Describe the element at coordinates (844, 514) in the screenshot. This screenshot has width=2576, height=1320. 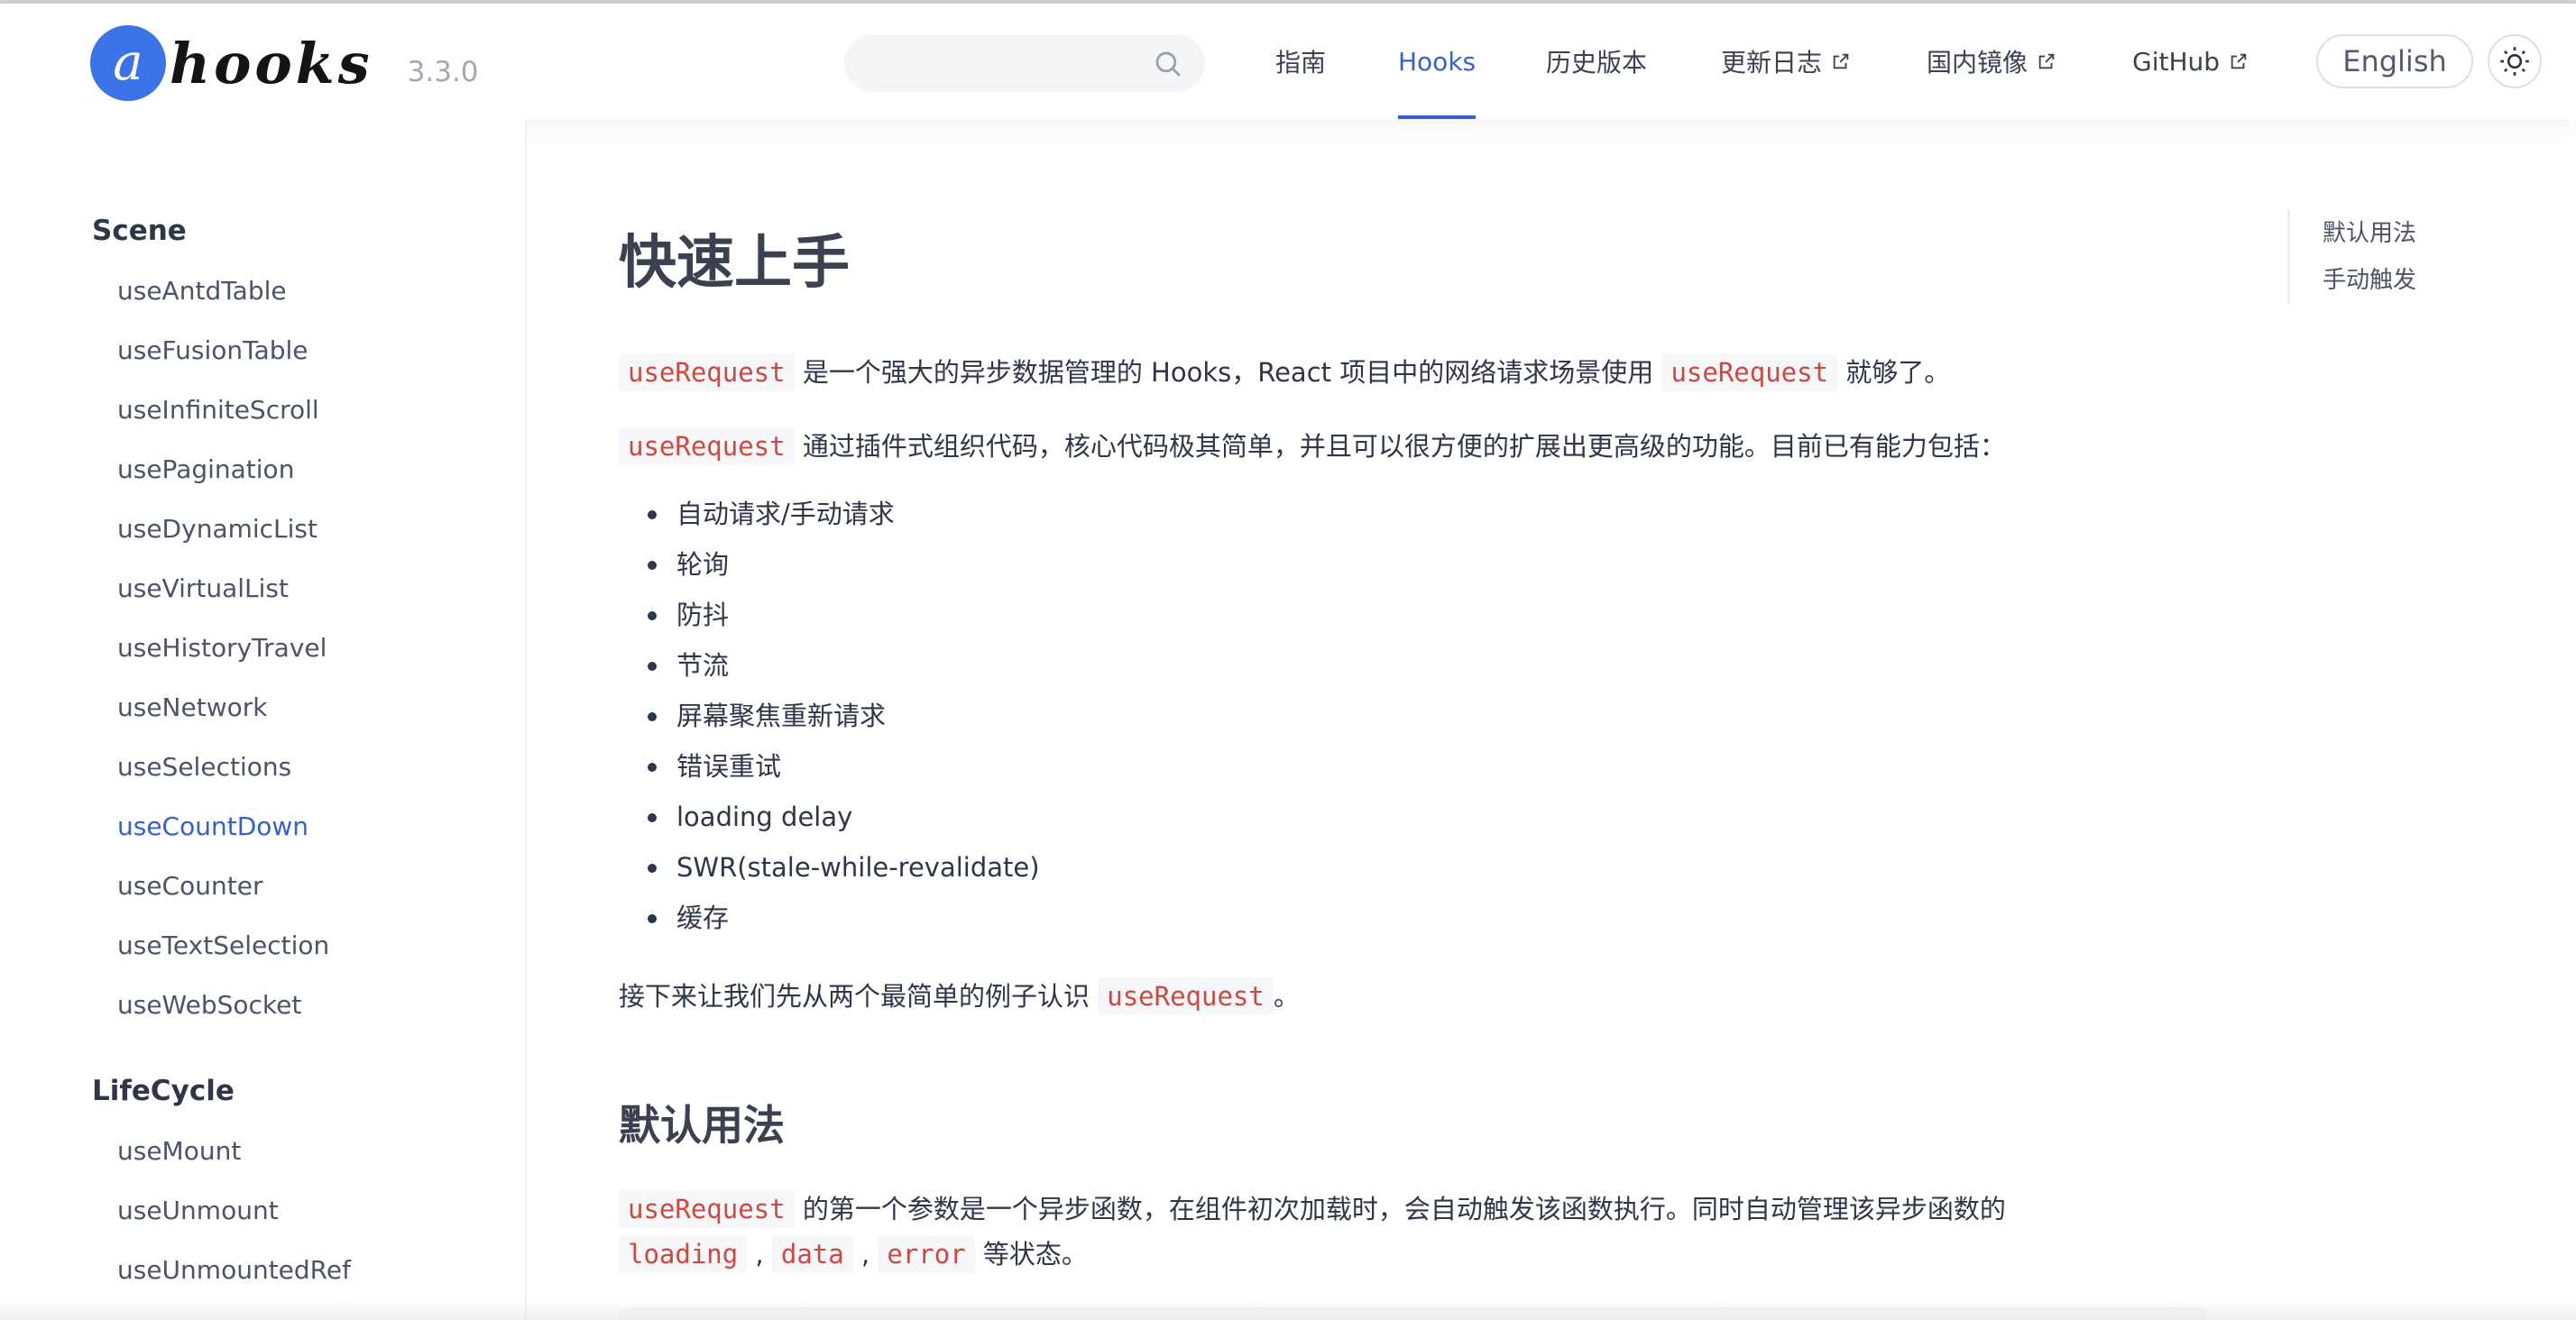
I see `list-item: 自动请求/手动请求` at that location.